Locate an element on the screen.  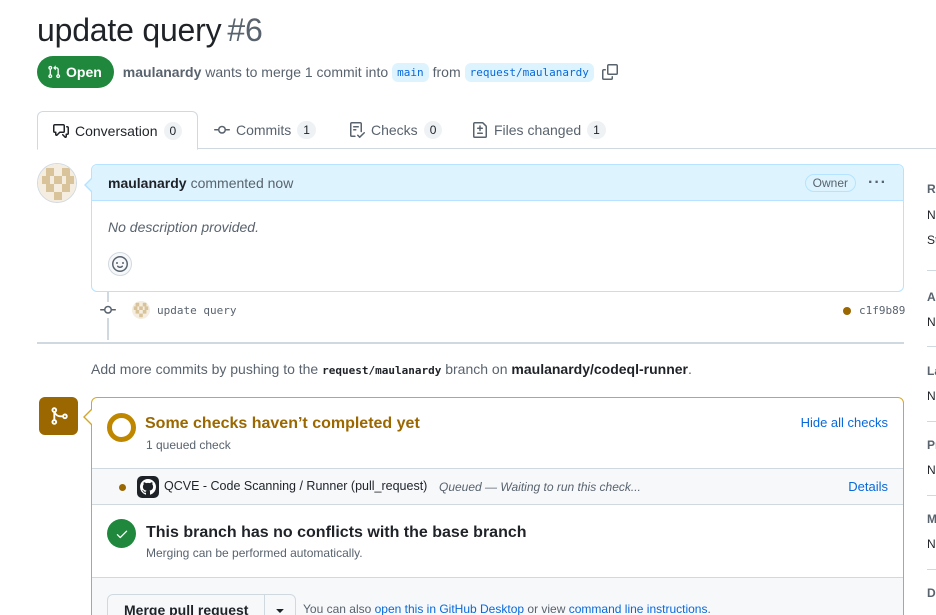
commit-status-dot-icon is located at coordinates (847, 311).